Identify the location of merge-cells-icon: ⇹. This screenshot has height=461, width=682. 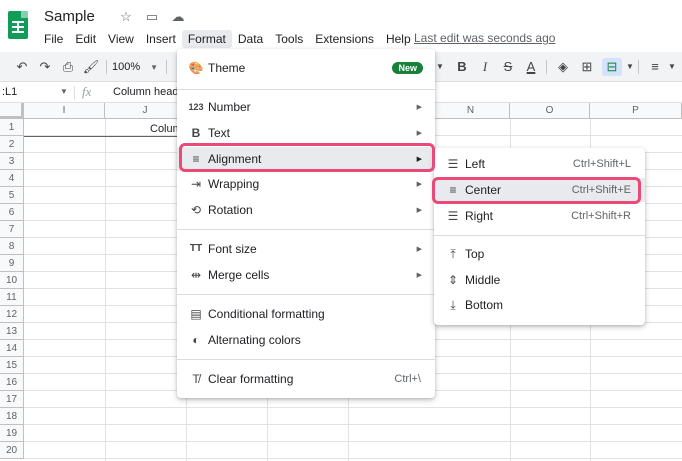
(196, 275).